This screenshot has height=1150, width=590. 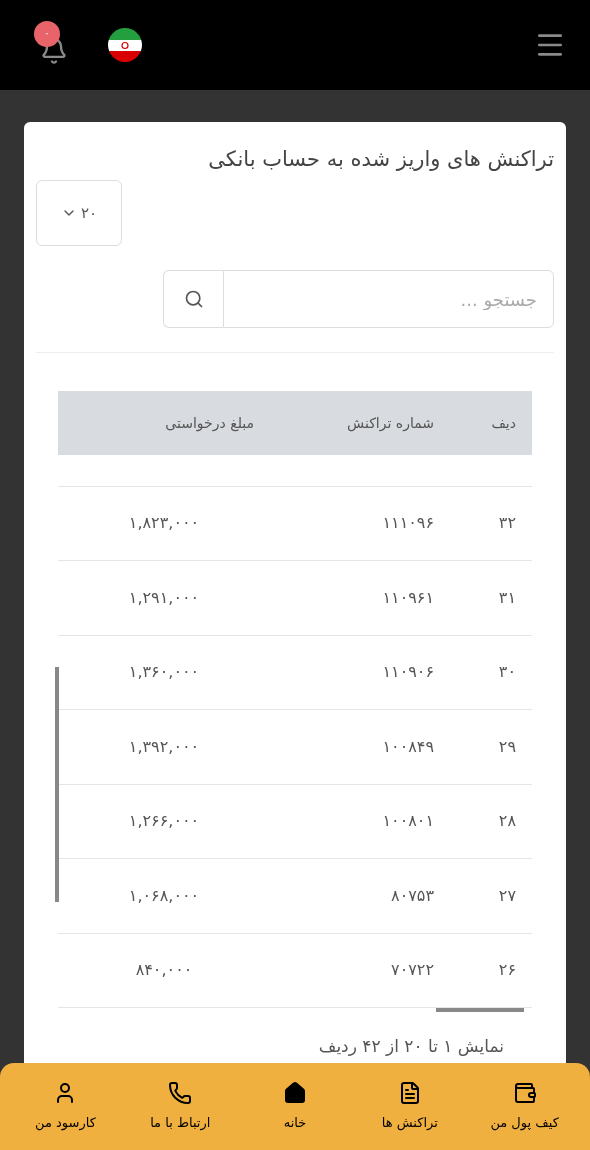 What do you see at coordinates (125, 45) in the screenshot?
I see `flag-icon` at bounding box center [125, 45].